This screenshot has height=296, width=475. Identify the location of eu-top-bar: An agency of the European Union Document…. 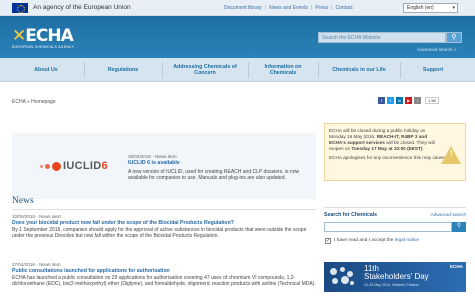
(237, 8).